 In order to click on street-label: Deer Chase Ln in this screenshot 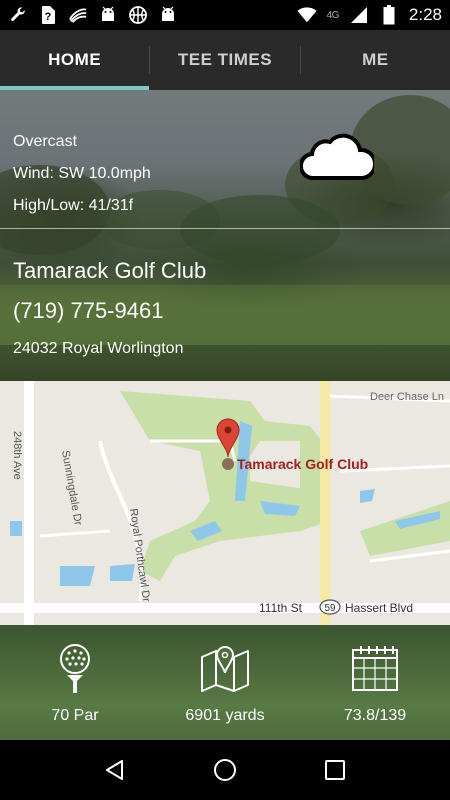, I will do `click(407, 397)`.